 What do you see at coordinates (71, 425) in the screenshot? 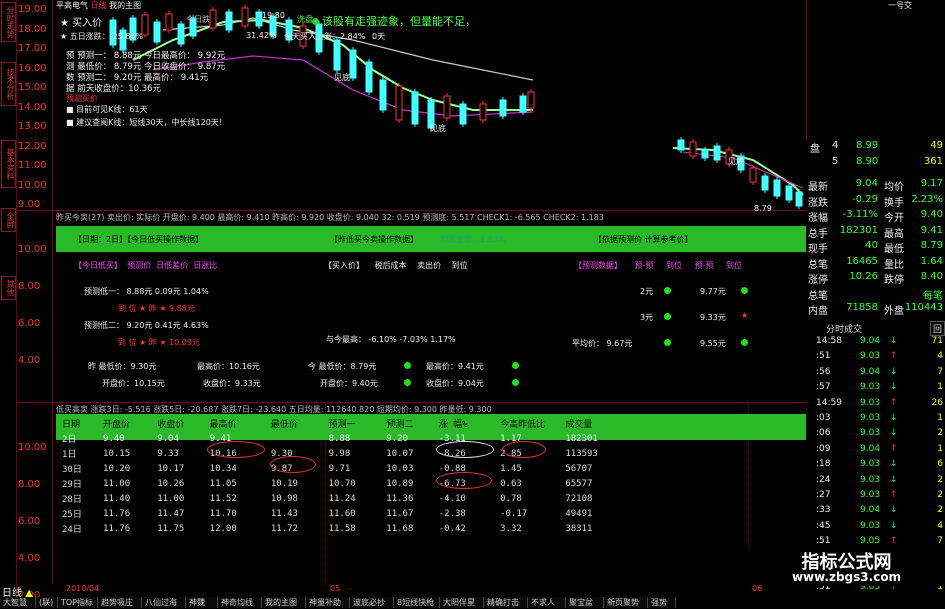
I see `column-header: 日期` at bounding box center [71, 425].